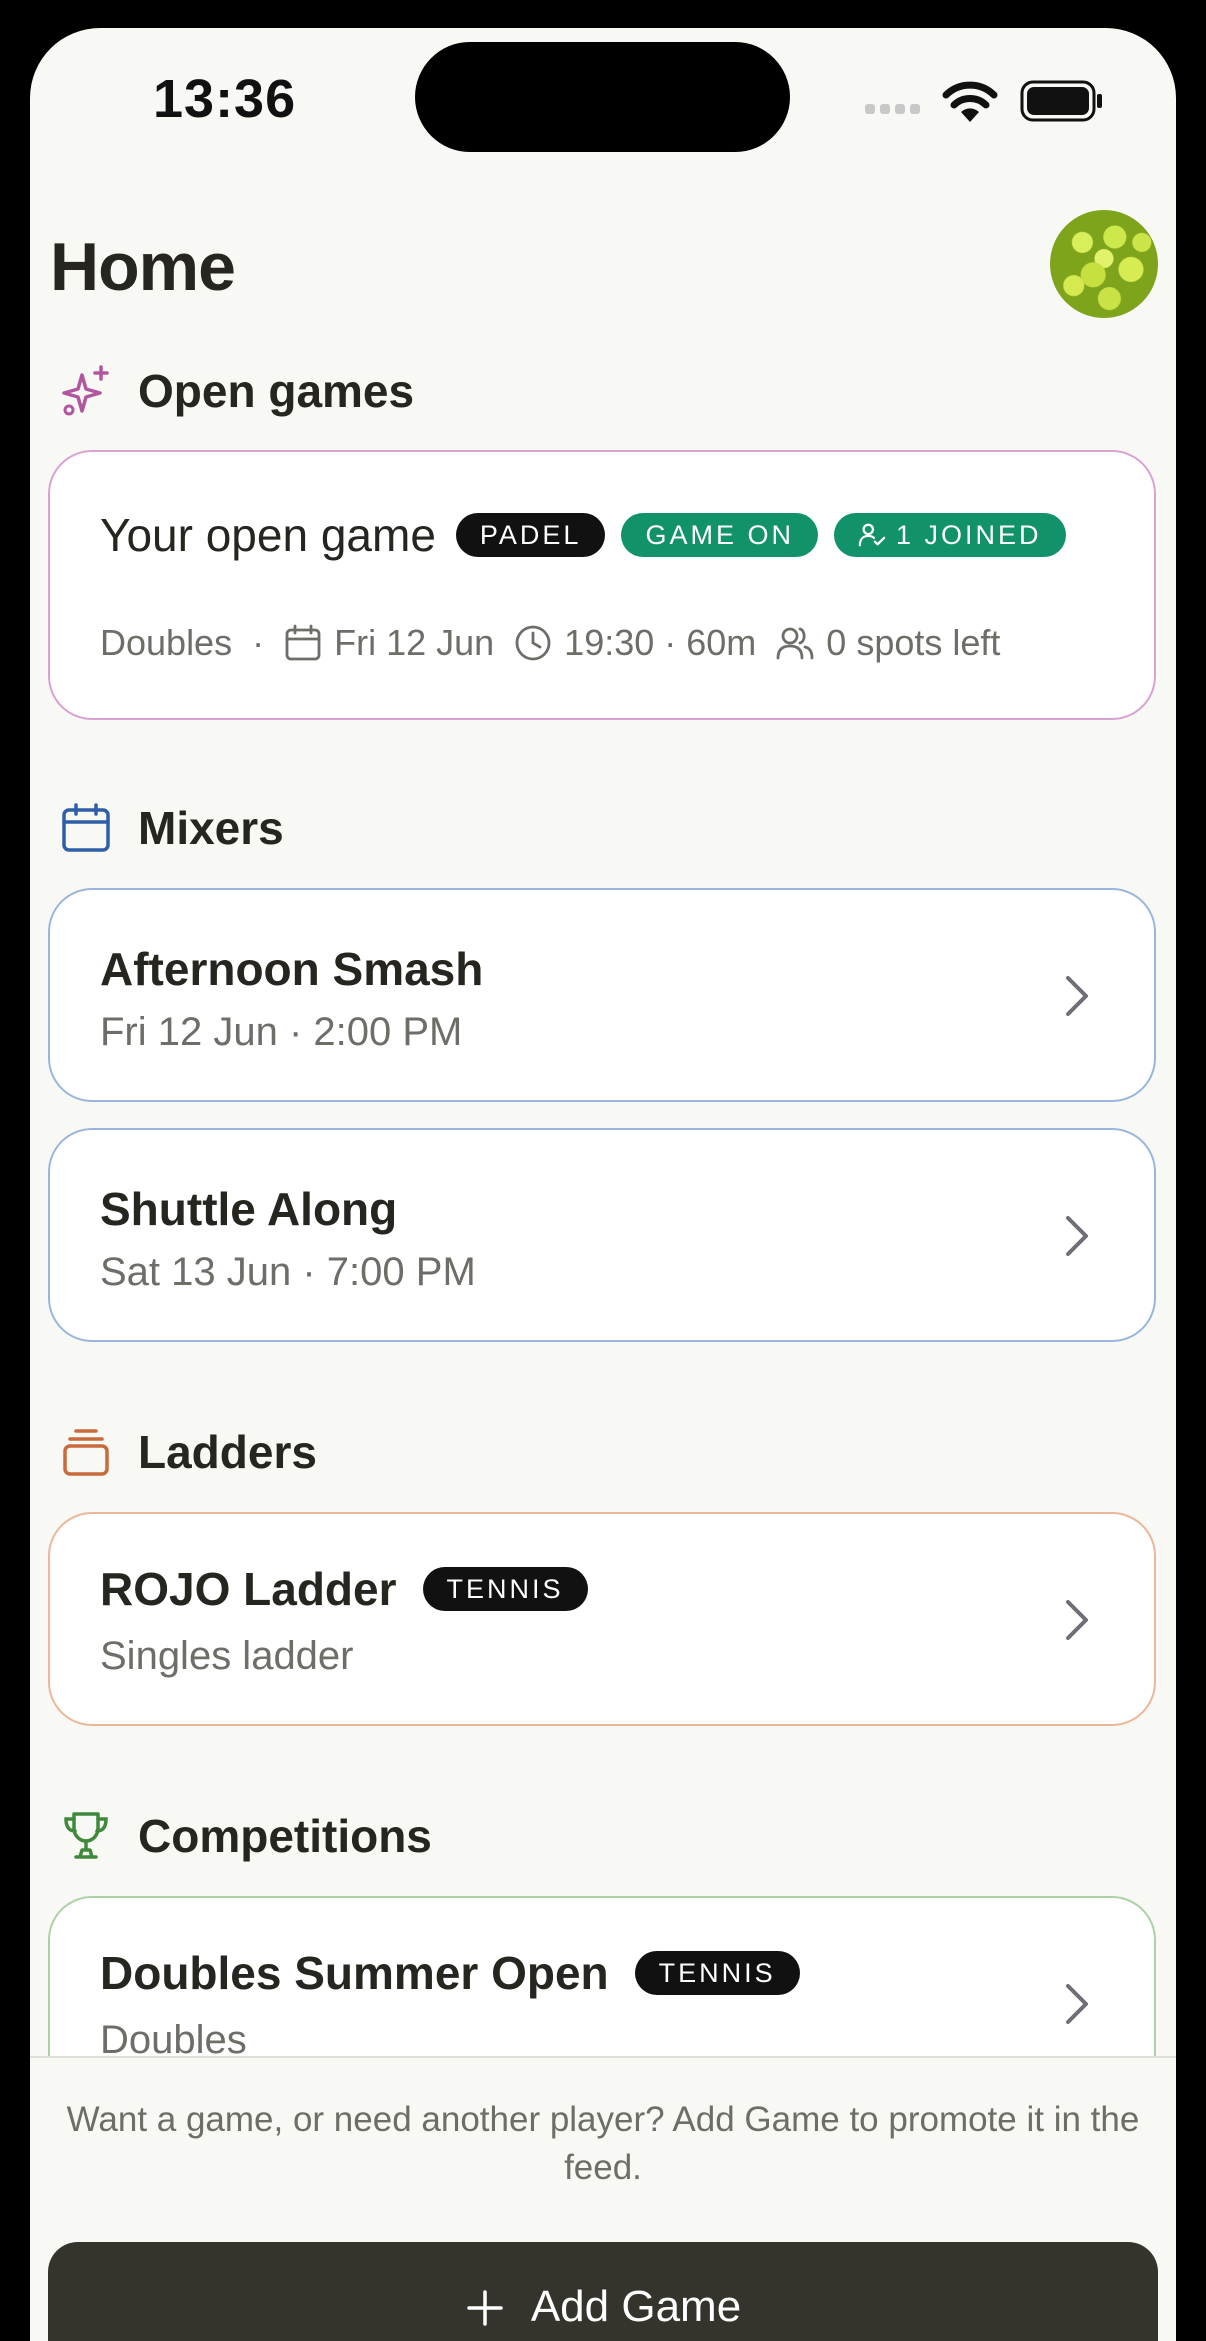 The image size is (1206, 2341). What do you see at coordinates (85, 390) in the screenshot?
I see `sparkles-icon` at bounding box center [85, 390].